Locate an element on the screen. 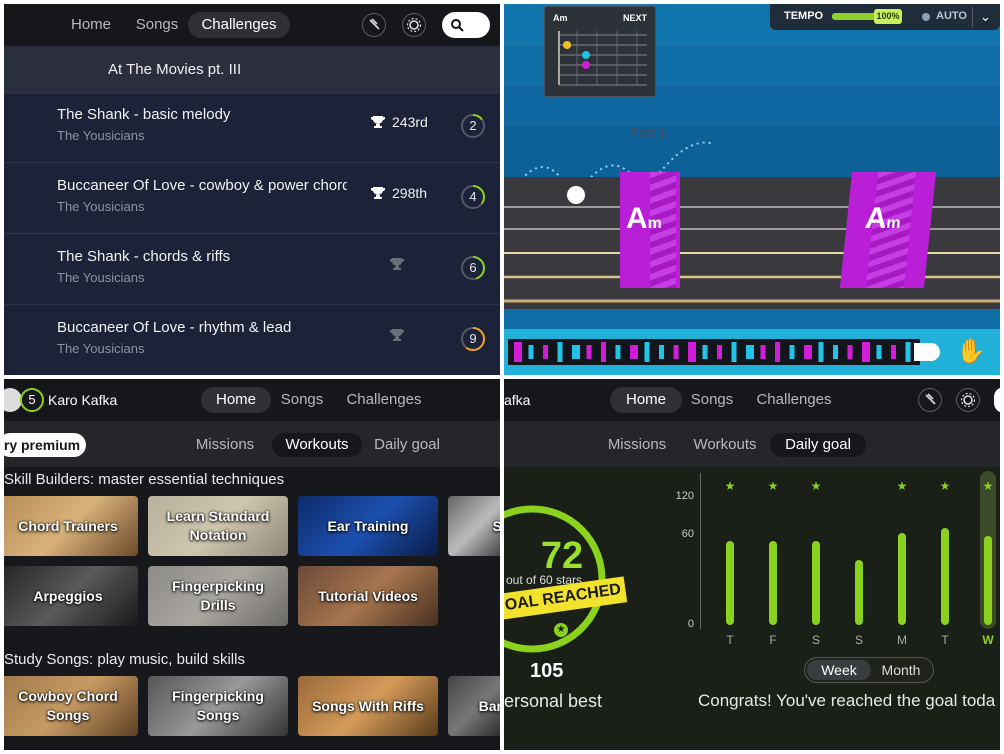 The height and width of the screenshot is (754, 1004). level-number: 2 is located at coordinates (473, 125).